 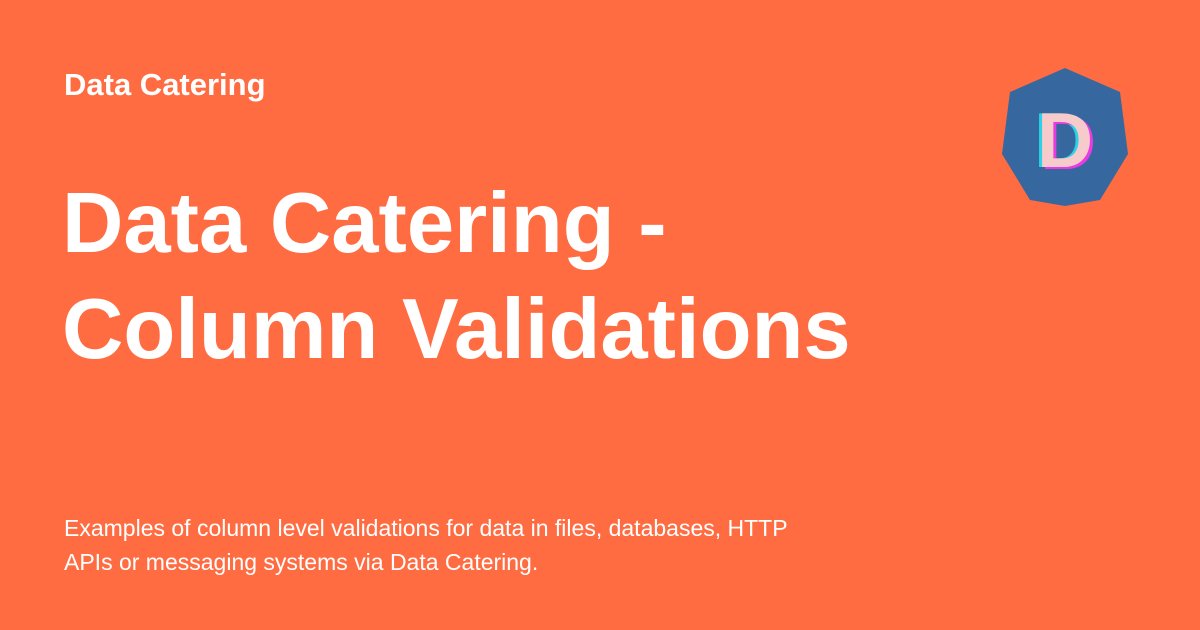 I want to click on page-title-line-1: Data Catering -, so click(x=364, y=223).